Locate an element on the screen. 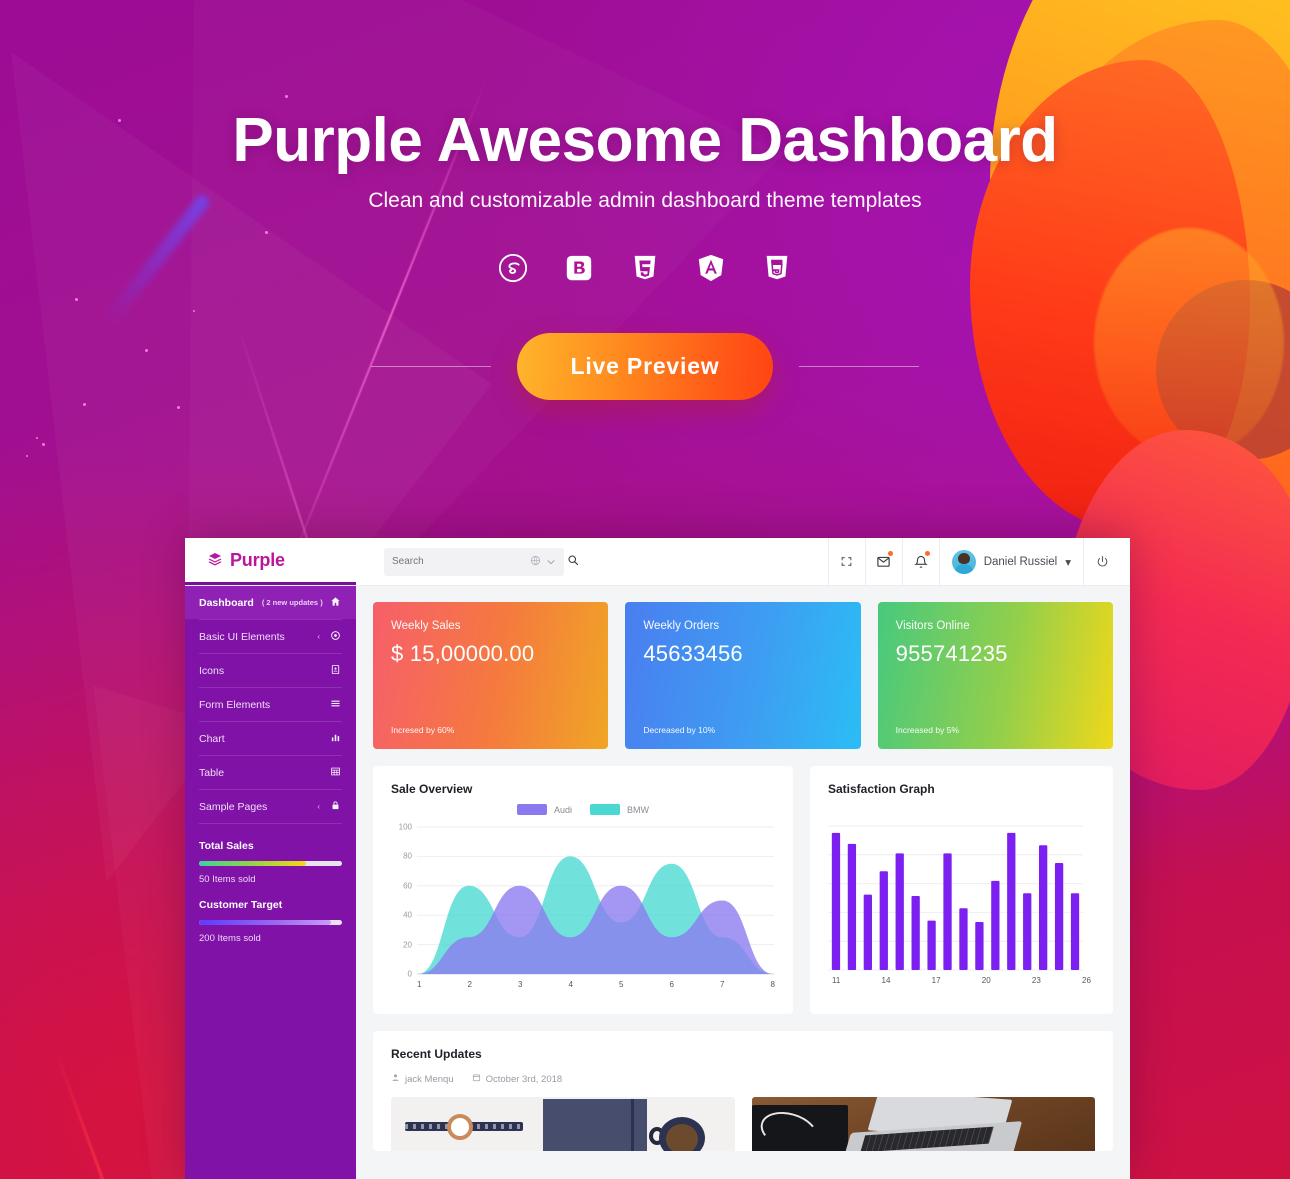  home-icon is located at coordinates (335, 603).